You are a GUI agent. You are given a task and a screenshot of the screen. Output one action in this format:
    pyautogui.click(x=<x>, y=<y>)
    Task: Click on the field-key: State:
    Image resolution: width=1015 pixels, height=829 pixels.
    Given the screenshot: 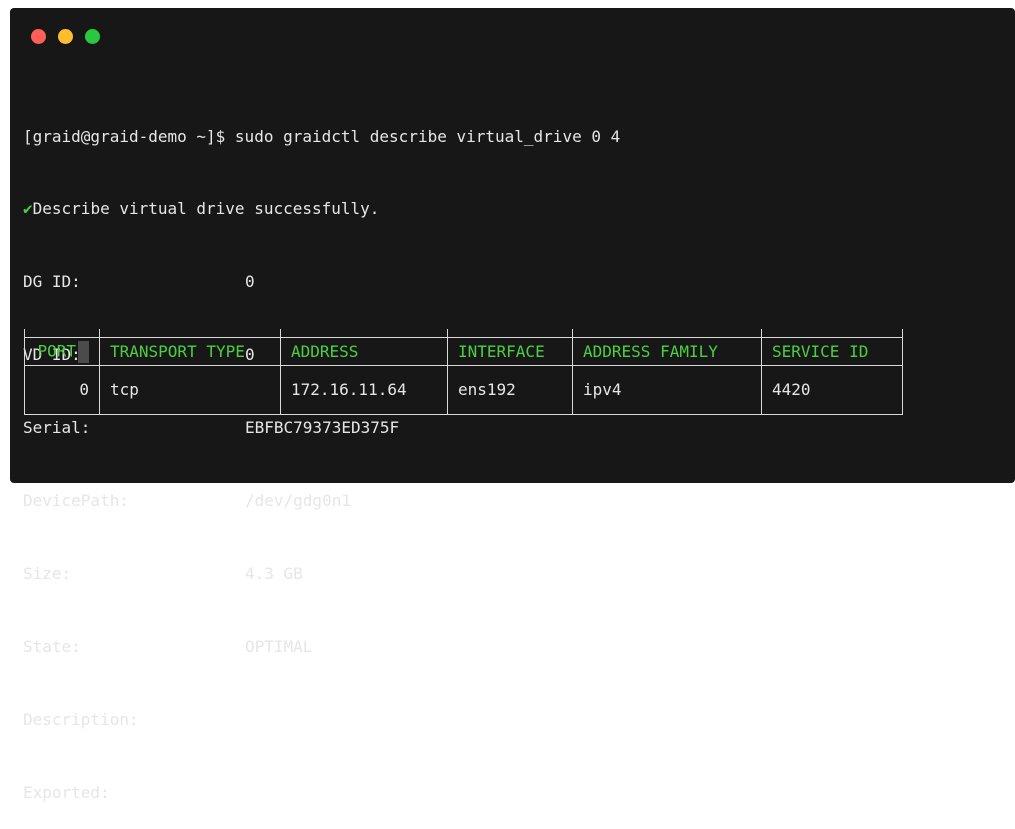 What is the action you would take?
    pyautogui.click(x=52, y=646)
    